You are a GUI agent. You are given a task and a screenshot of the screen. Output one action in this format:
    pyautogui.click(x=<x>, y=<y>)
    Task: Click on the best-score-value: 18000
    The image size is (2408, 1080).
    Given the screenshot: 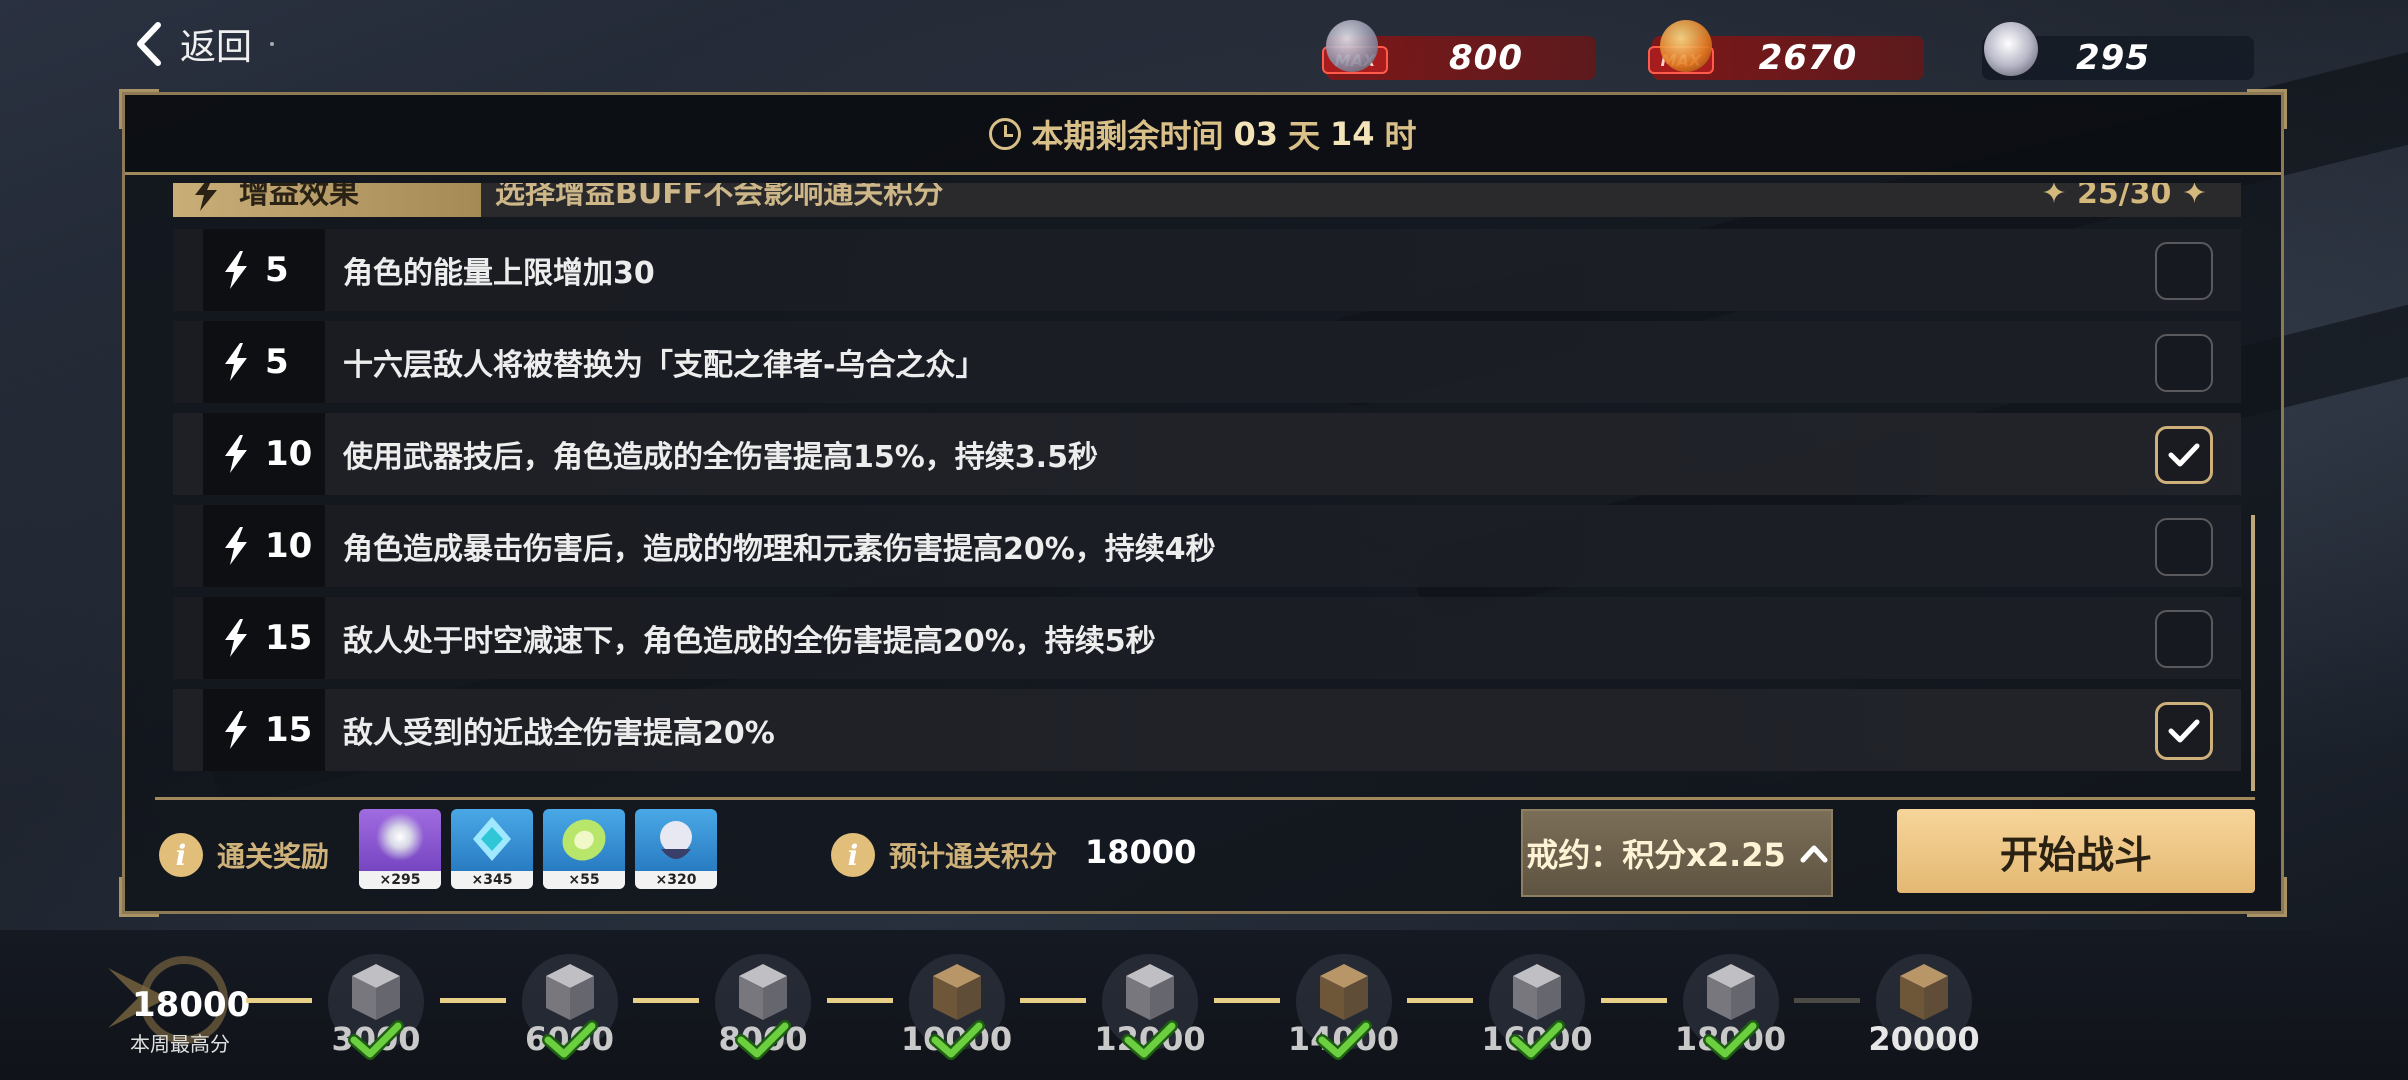 What is the action you would take?
    pyautogui.click(x=191, y=1005)
    